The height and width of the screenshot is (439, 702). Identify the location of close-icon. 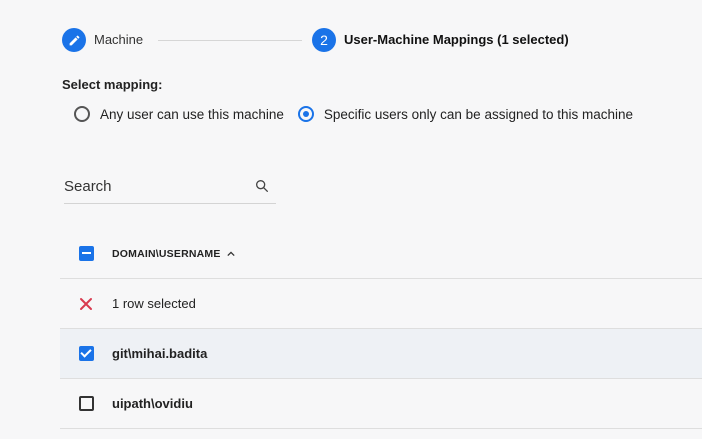
(86, 304).